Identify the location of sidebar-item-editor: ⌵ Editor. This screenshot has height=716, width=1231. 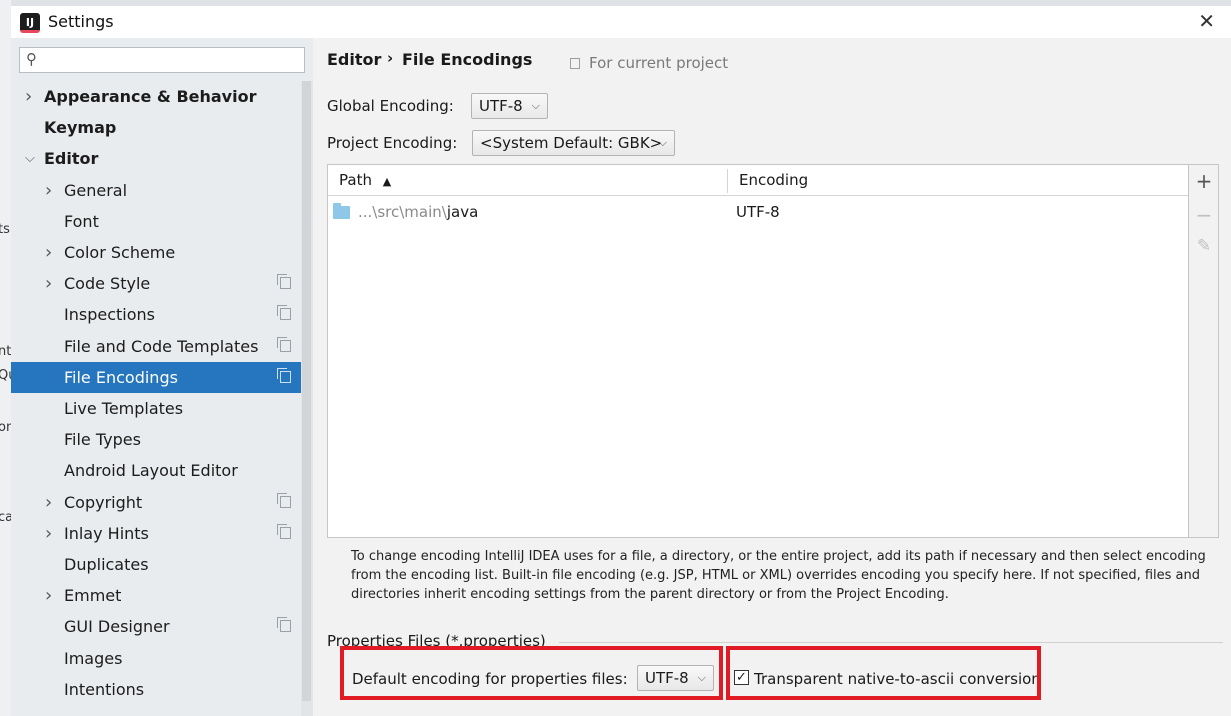
(156, 158).